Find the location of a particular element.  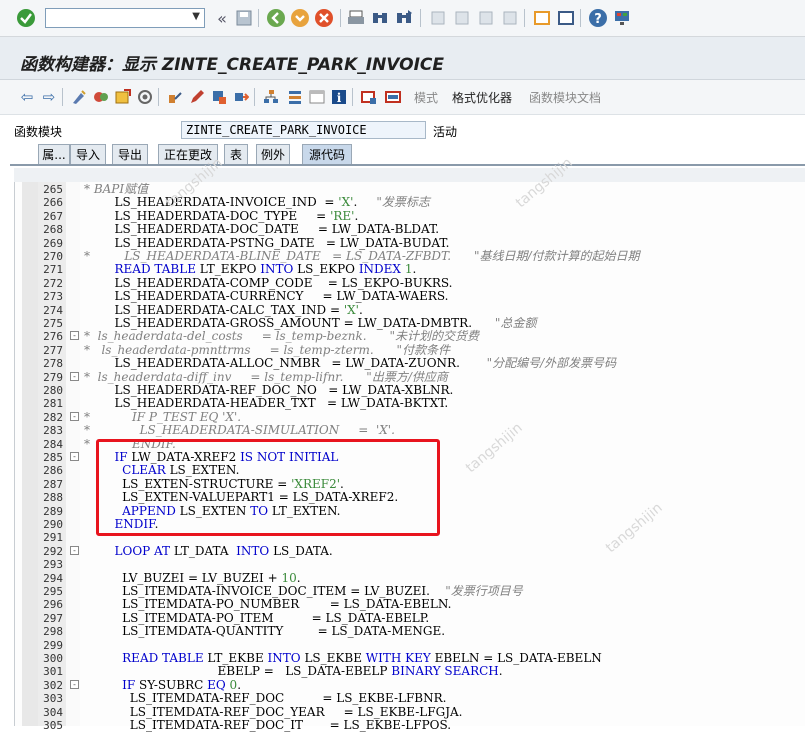

help-icon: ? is located at coordinates (598, 18).